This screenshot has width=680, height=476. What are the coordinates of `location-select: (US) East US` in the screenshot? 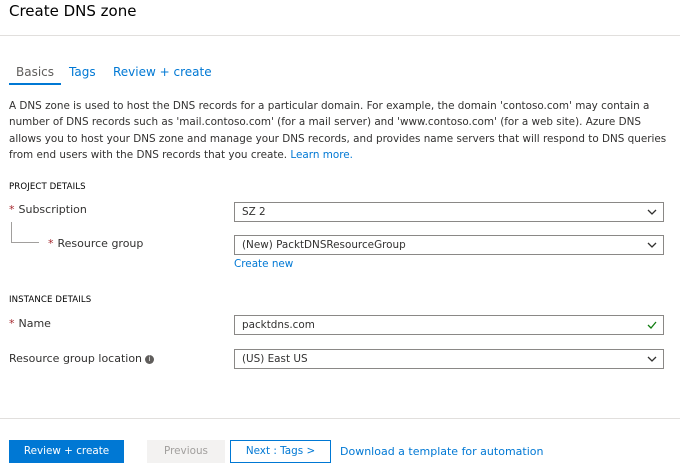 It's located at (449, 359).